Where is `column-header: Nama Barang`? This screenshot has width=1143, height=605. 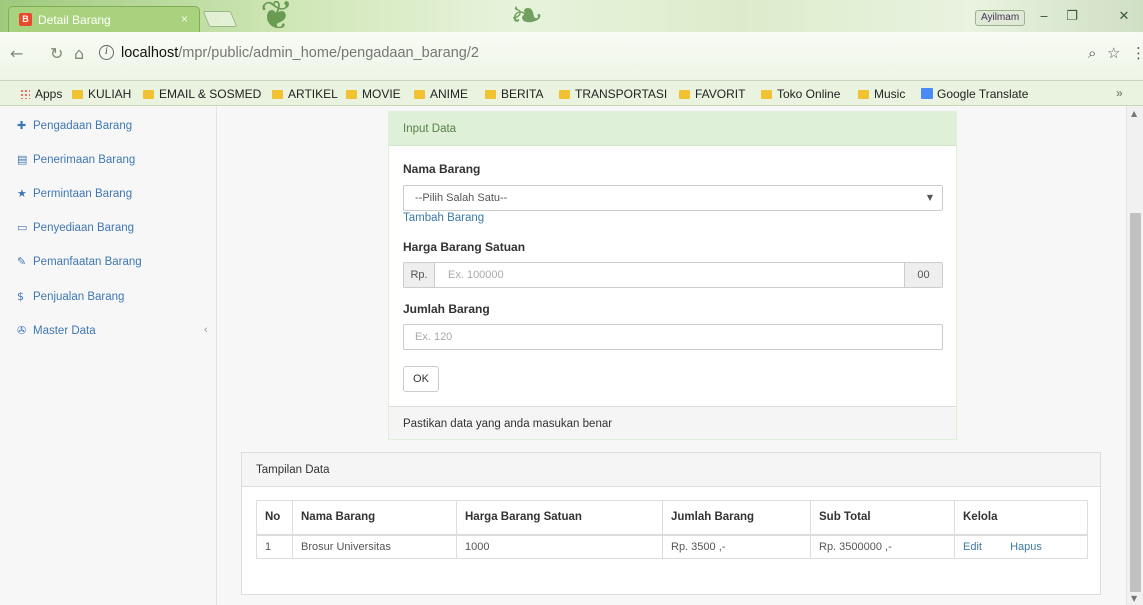
column-header: Nama Barang is located at coordinates (374, 518).